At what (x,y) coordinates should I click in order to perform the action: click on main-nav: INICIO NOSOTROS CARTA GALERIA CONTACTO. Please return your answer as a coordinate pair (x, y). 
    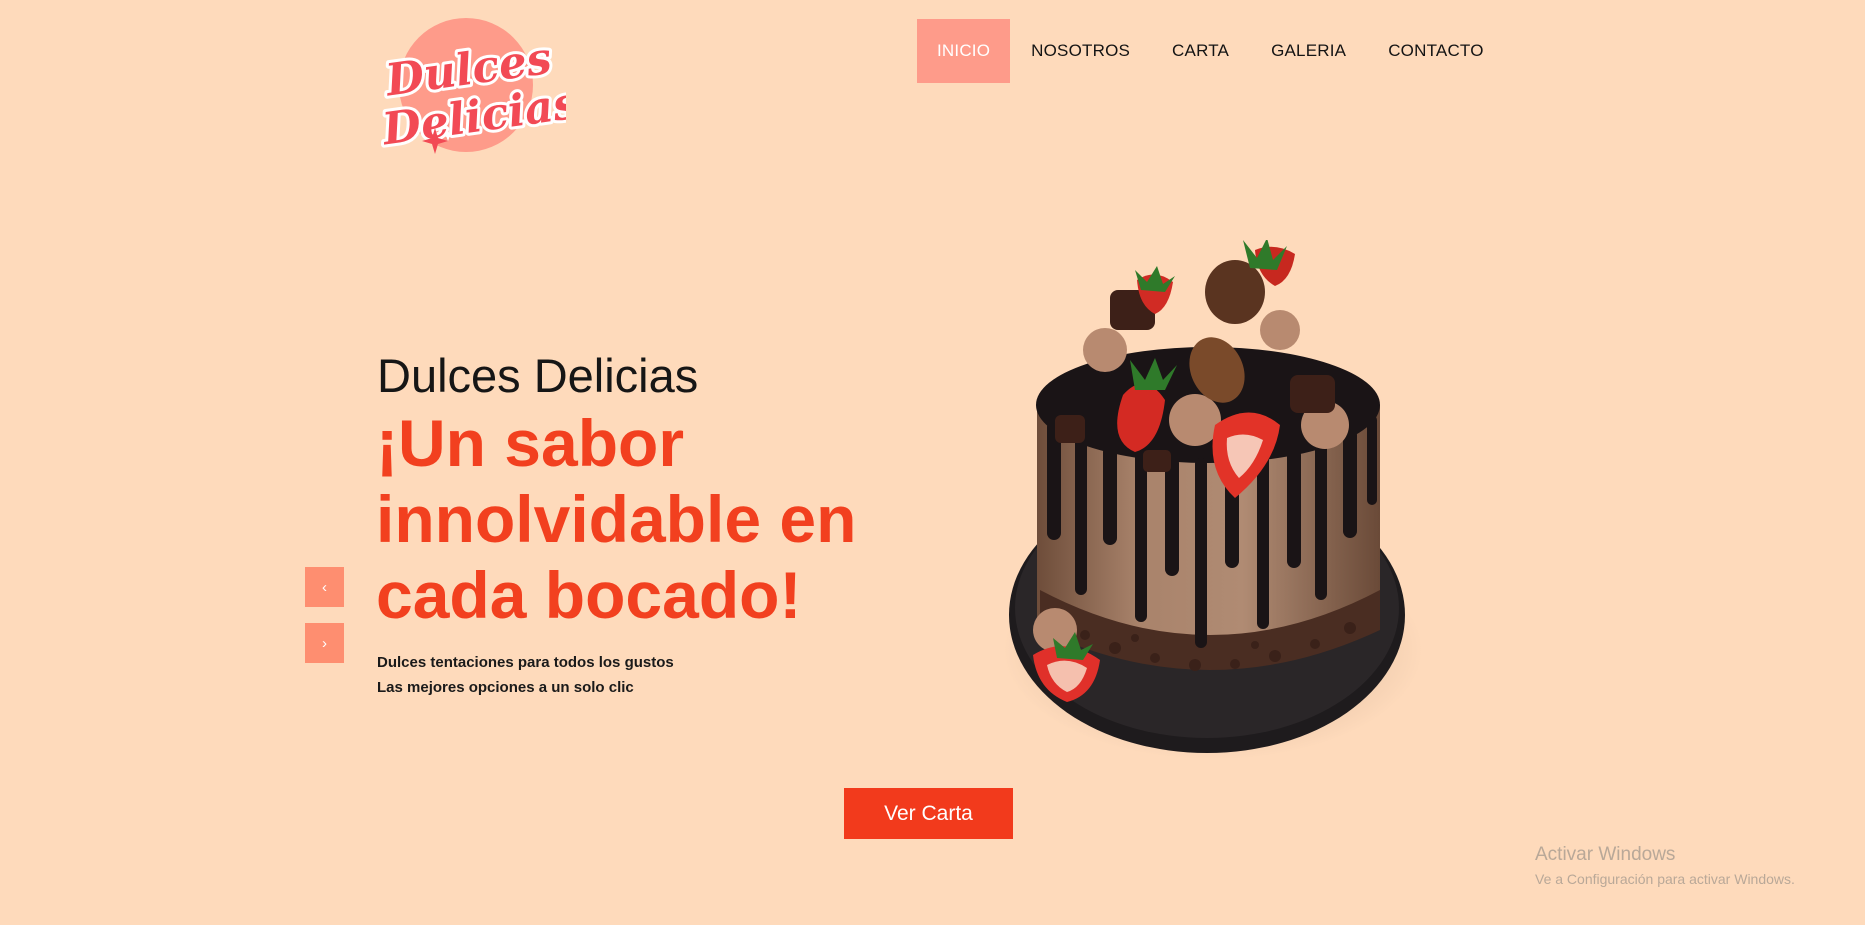
    Looking at the image, I should click on (1211, 51).